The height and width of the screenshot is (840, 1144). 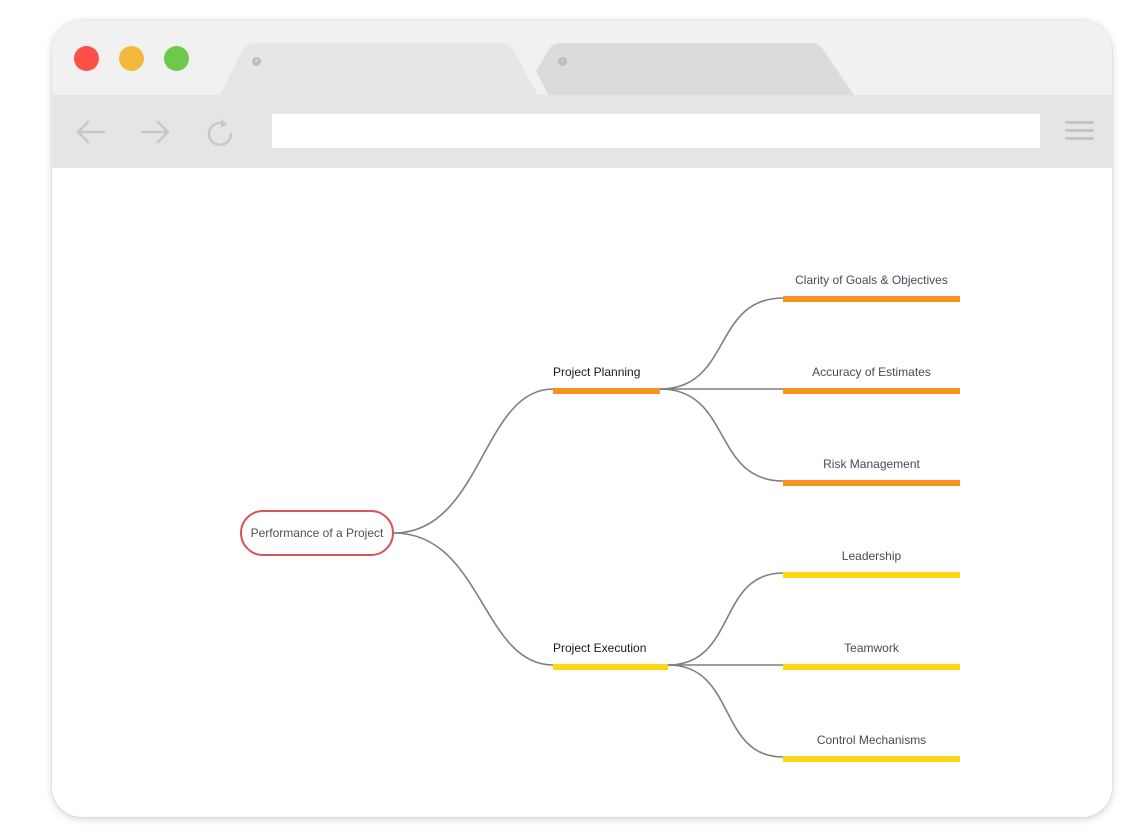 I want to click on address-bar-input, so click(x=656, y=131).